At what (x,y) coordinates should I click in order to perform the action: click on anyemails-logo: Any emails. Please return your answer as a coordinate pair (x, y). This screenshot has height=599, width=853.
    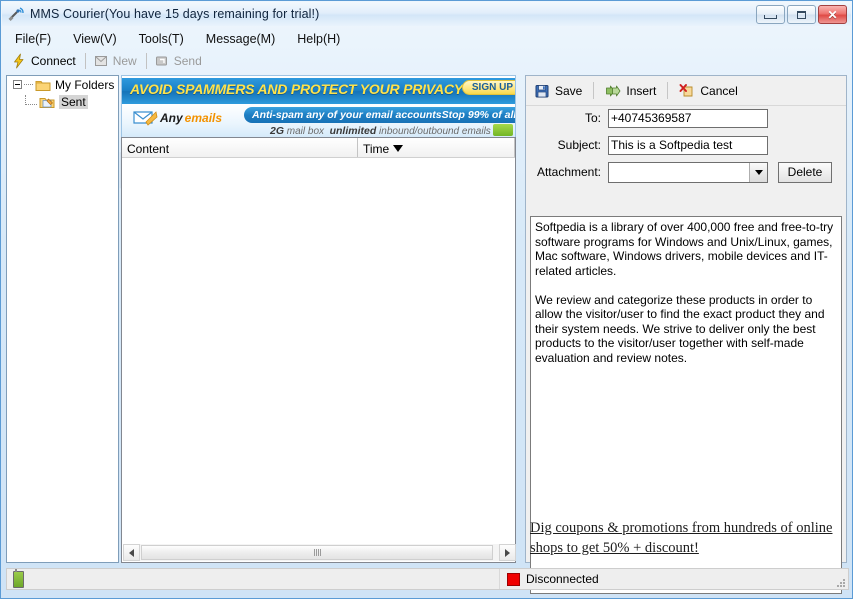
    Looking at the image, I should click on (177, 117).